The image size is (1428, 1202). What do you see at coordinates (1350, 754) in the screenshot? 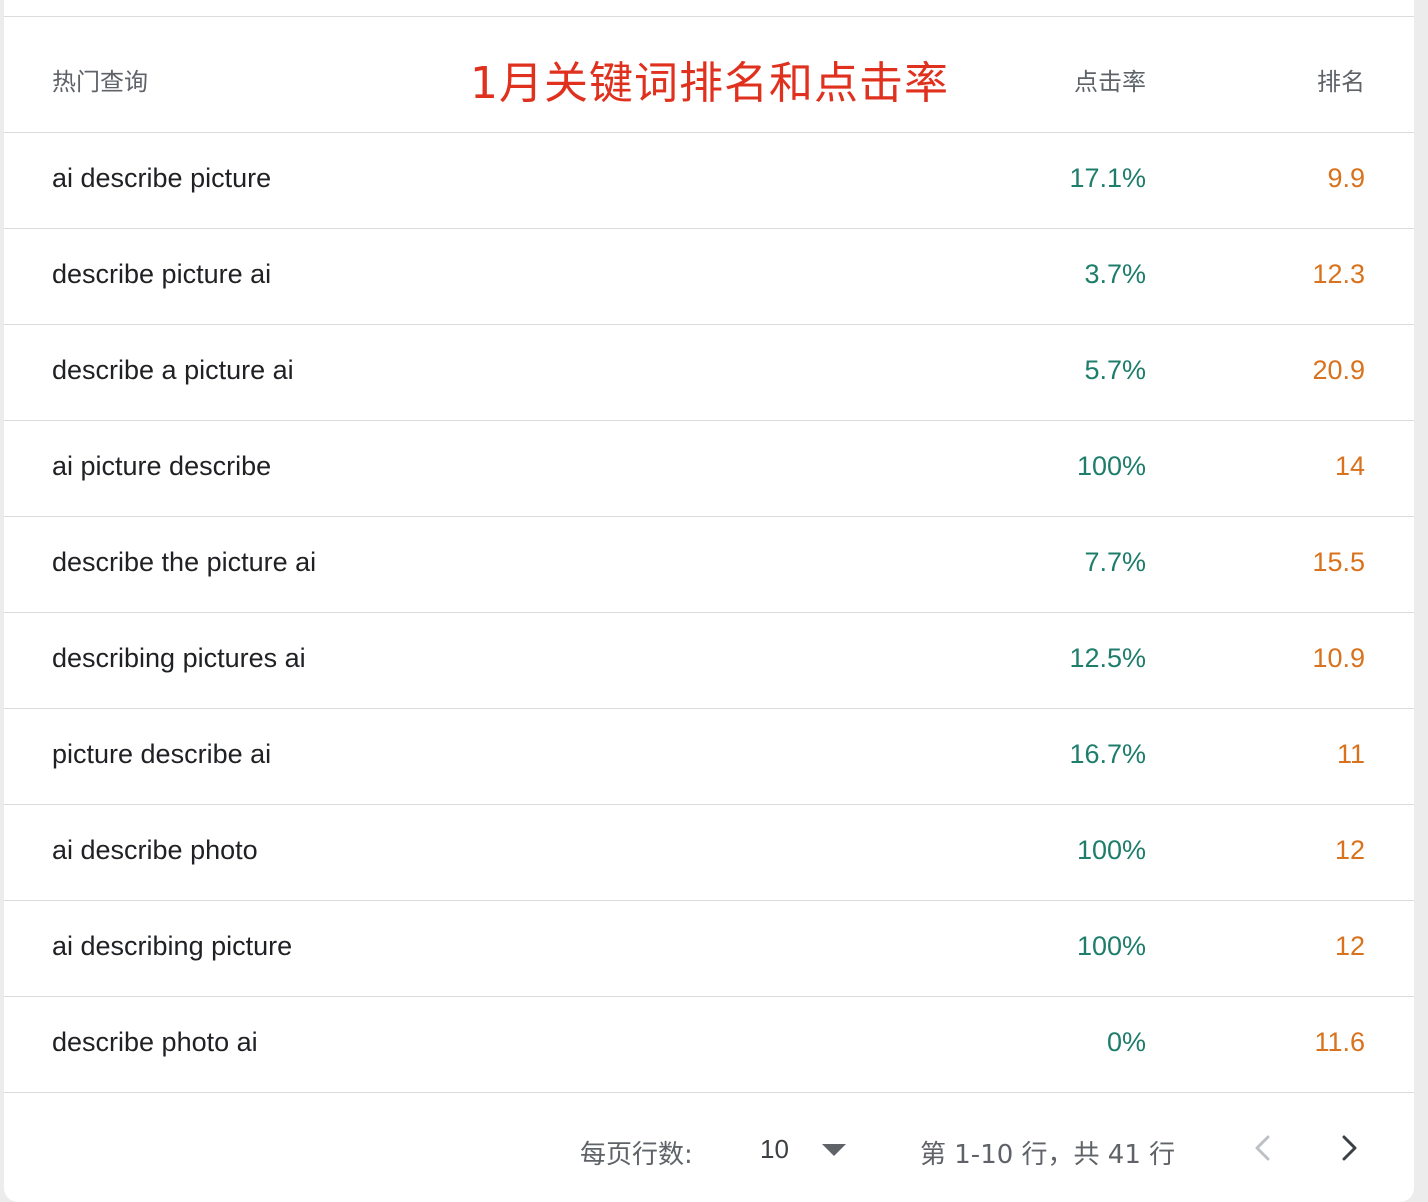
I see `rank-cell: 11` at bounding box center [1350, 754].